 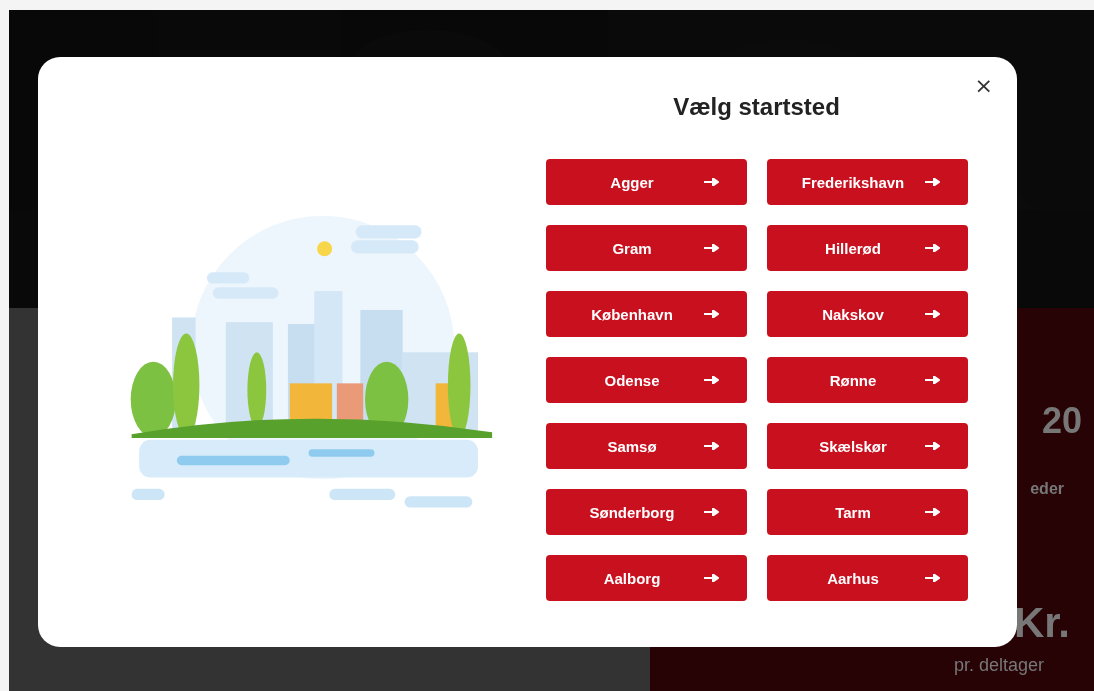 I want to click on location-button: Tarm, so click(x=867, y=512).